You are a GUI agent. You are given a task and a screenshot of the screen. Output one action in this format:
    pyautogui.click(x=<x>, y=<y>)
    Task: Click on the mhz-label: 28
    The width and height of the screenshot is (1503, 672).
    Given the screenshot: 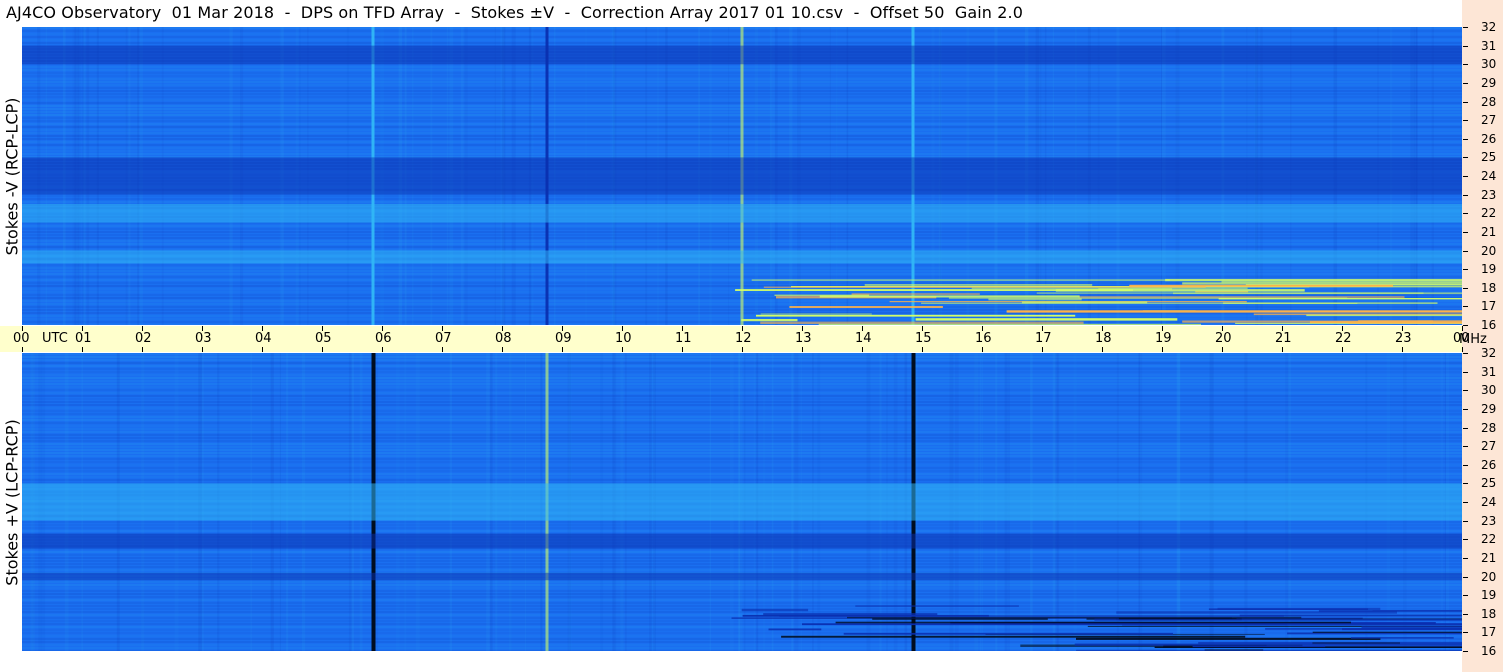 What is the action you would take?
    pyautogui.click(x=1489, y=101)
    